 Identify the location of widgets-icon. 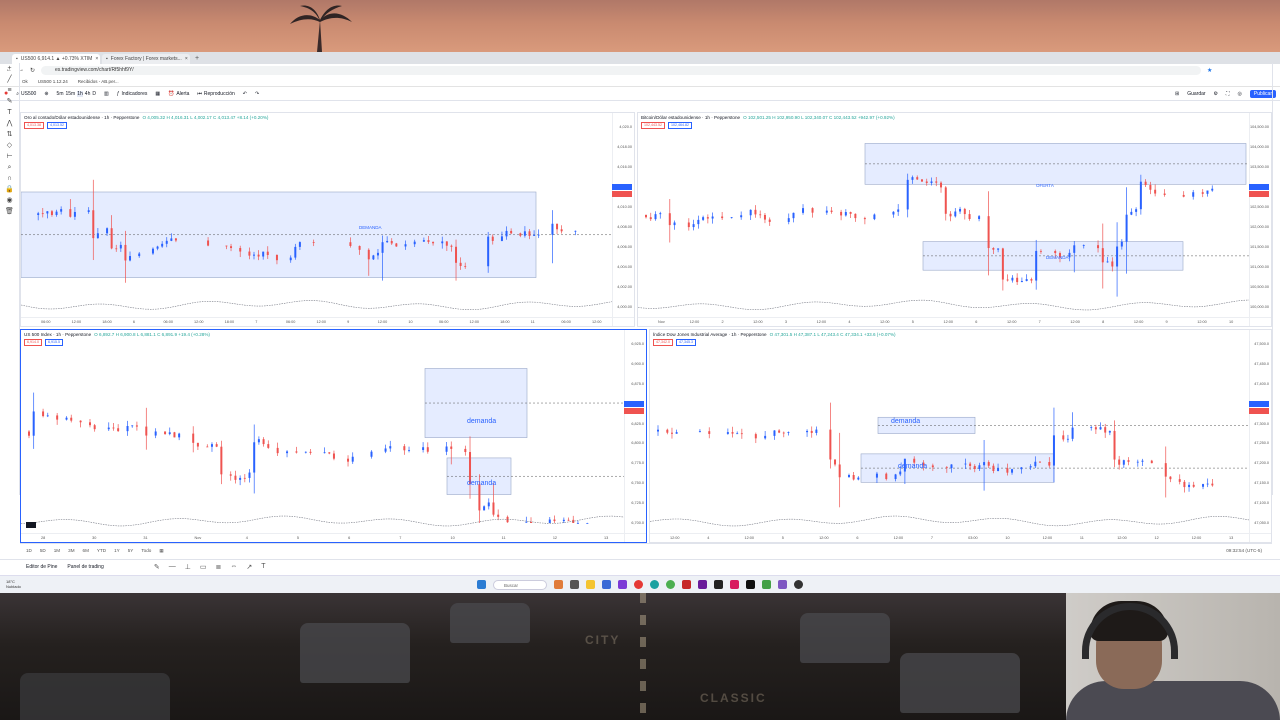
(558, 584).